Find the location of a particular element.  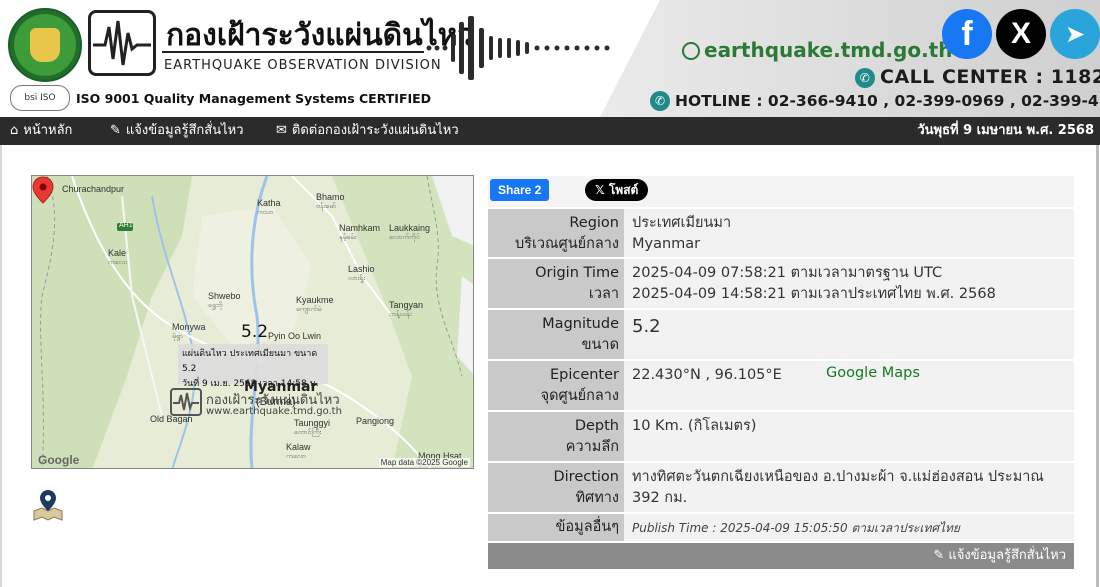

mail-icon: ✉ is located at coordinates (281, 130).